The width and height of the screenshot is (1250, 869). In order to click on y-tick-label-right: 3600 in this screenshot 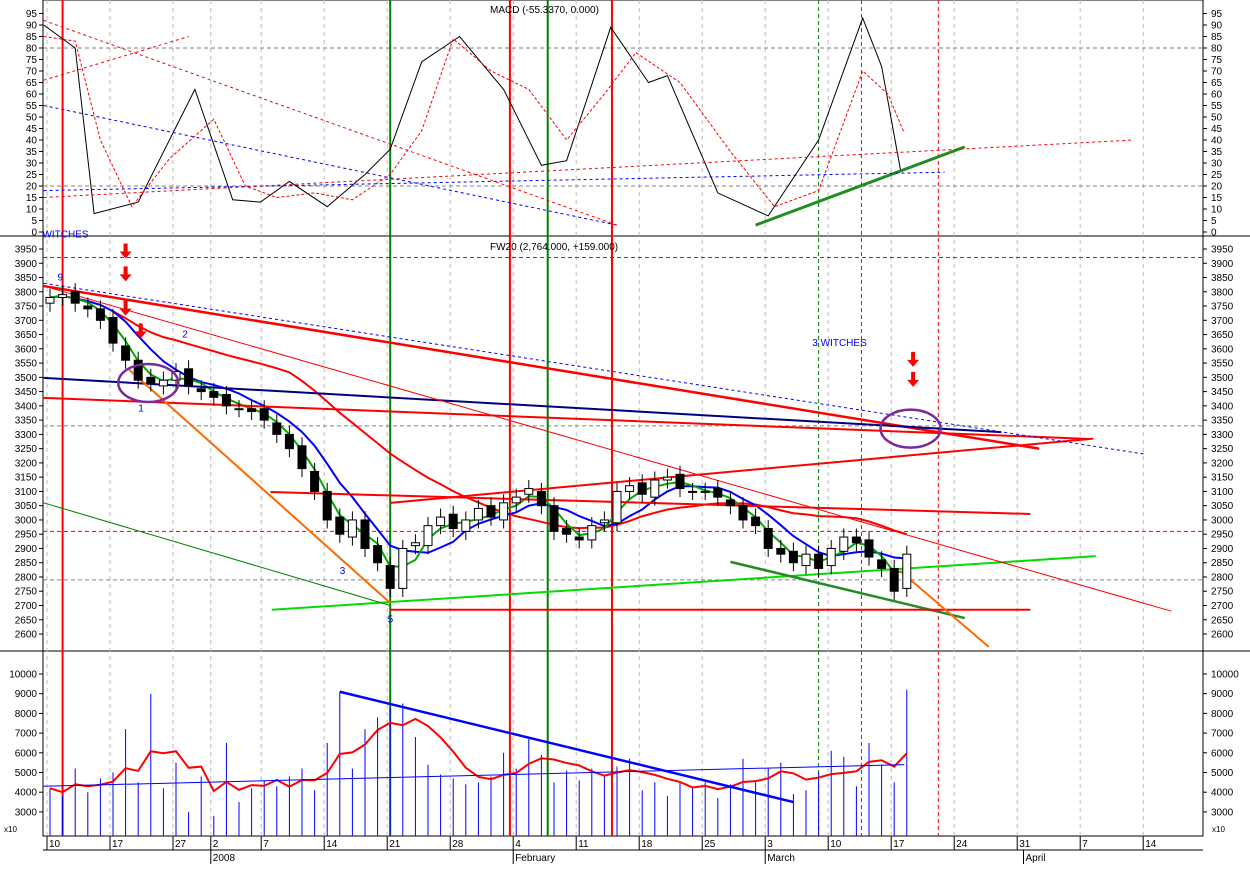, I will do `click(1222, 349)`.